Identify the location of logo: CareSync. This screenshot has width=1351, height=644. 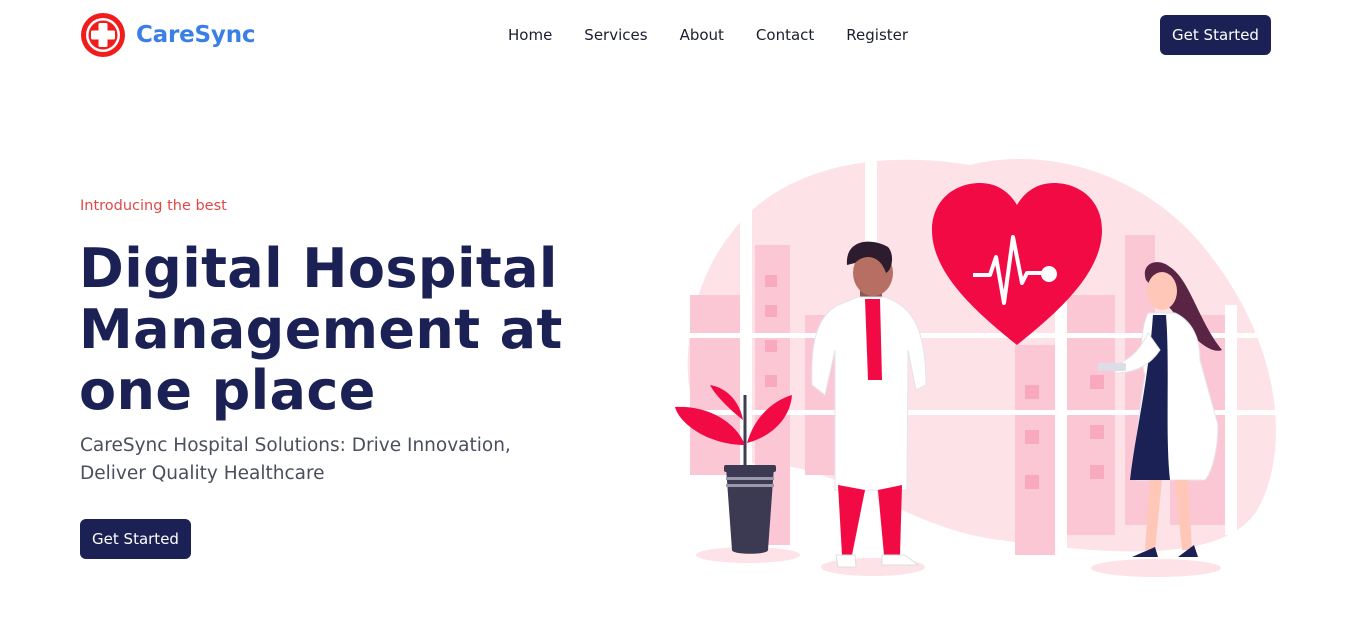
(168, 35).